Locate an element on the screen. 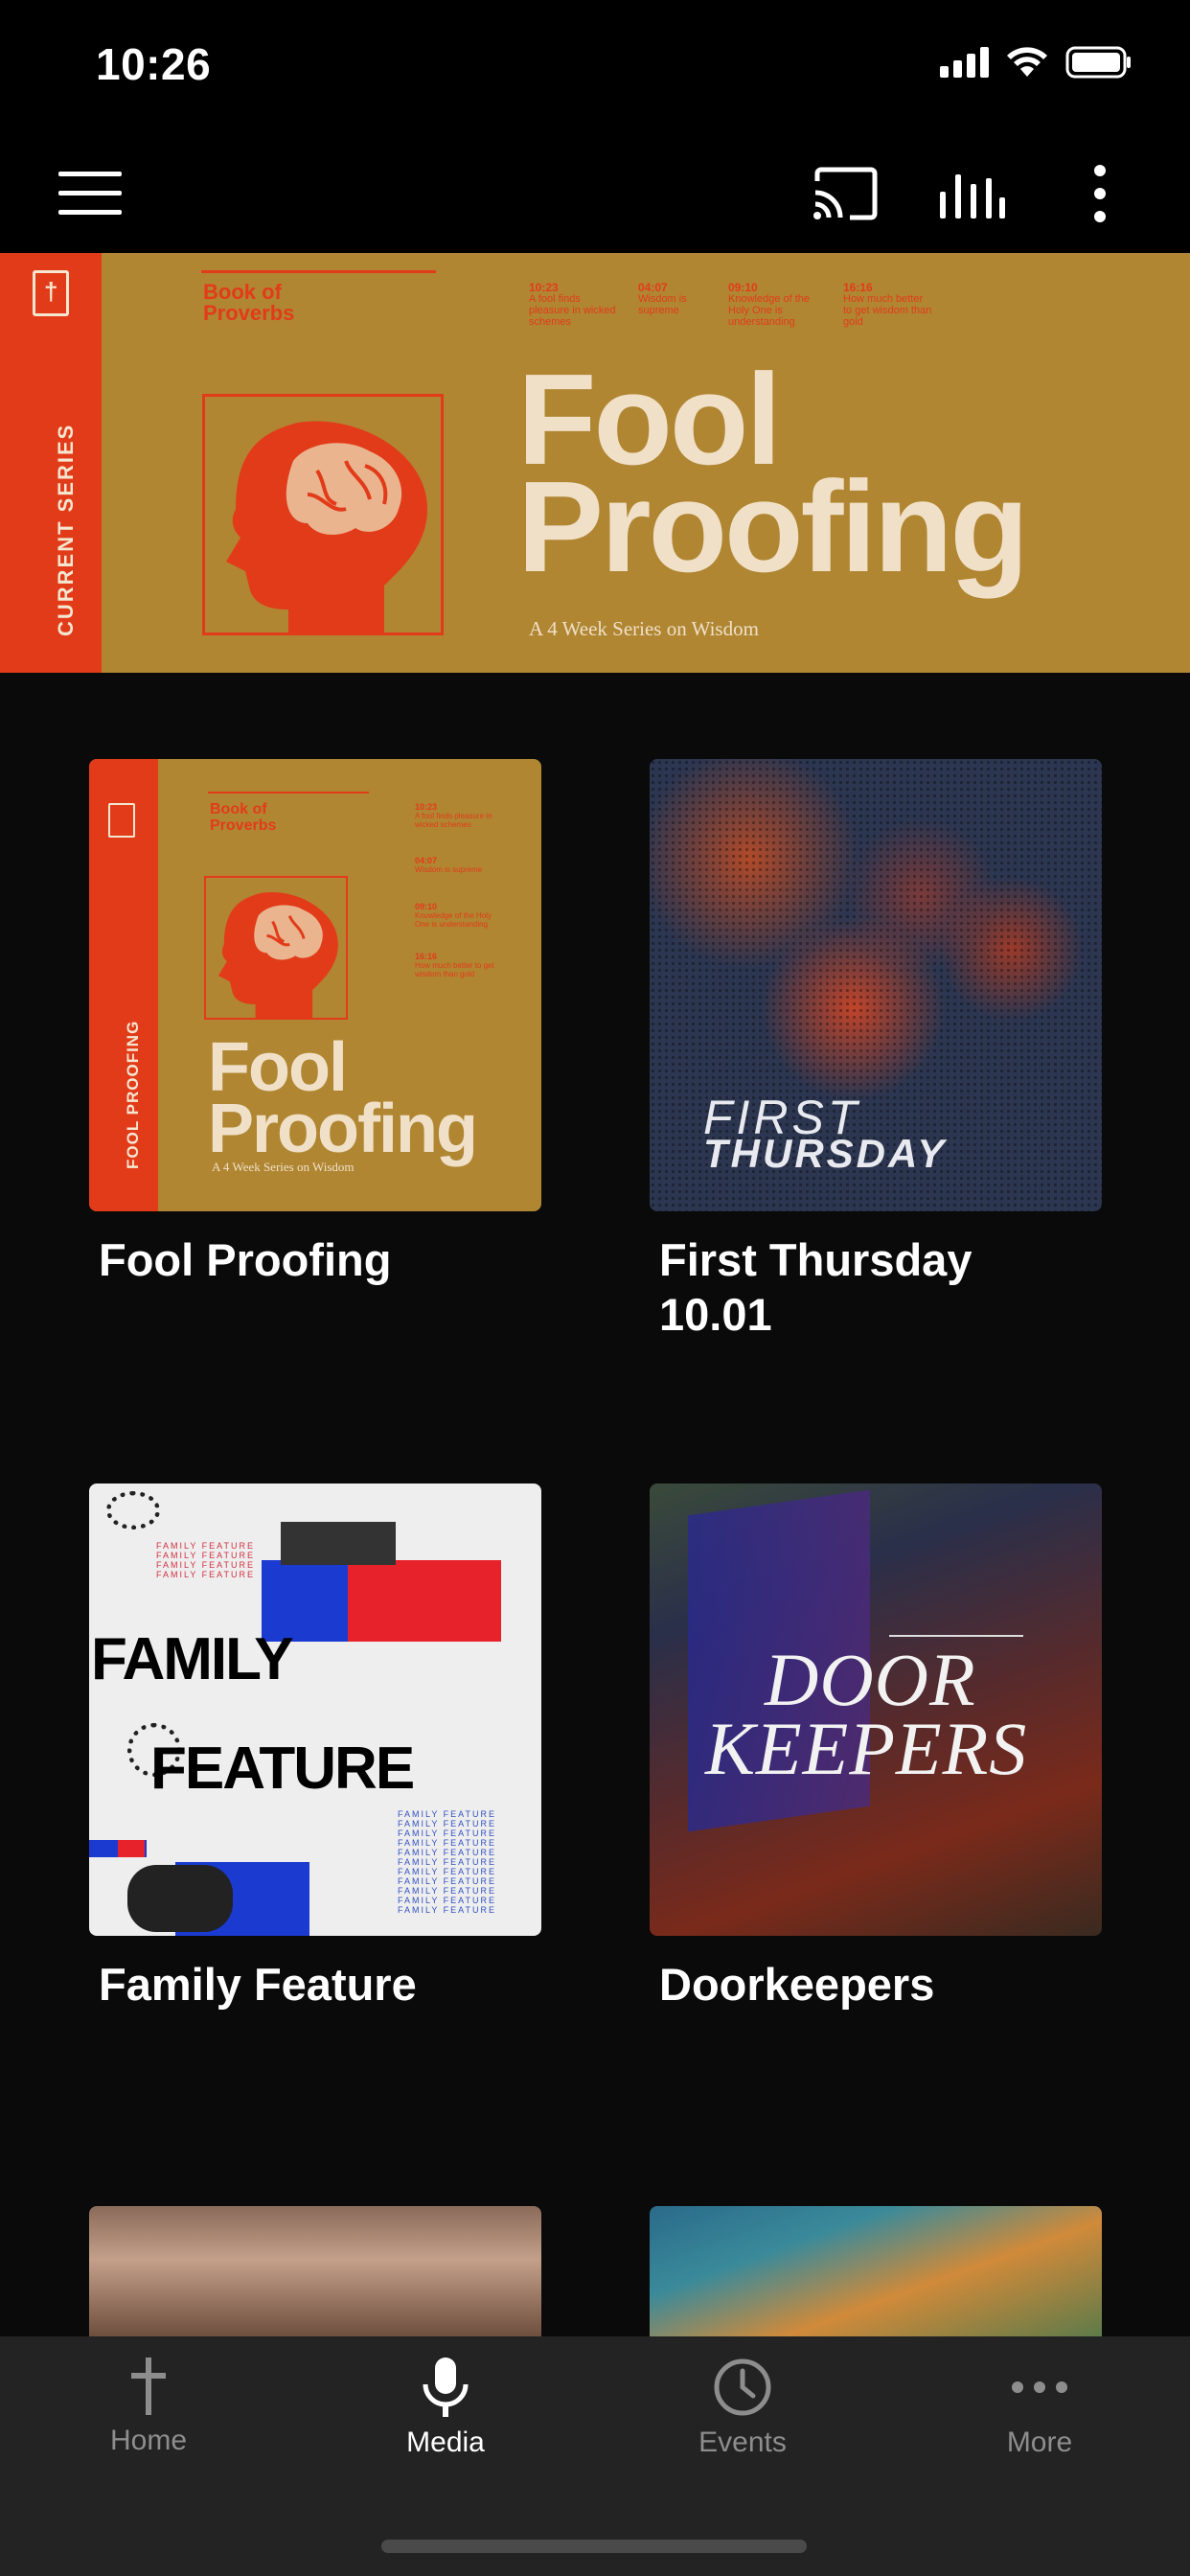  cast-icon is located at coordinates (845, 193).